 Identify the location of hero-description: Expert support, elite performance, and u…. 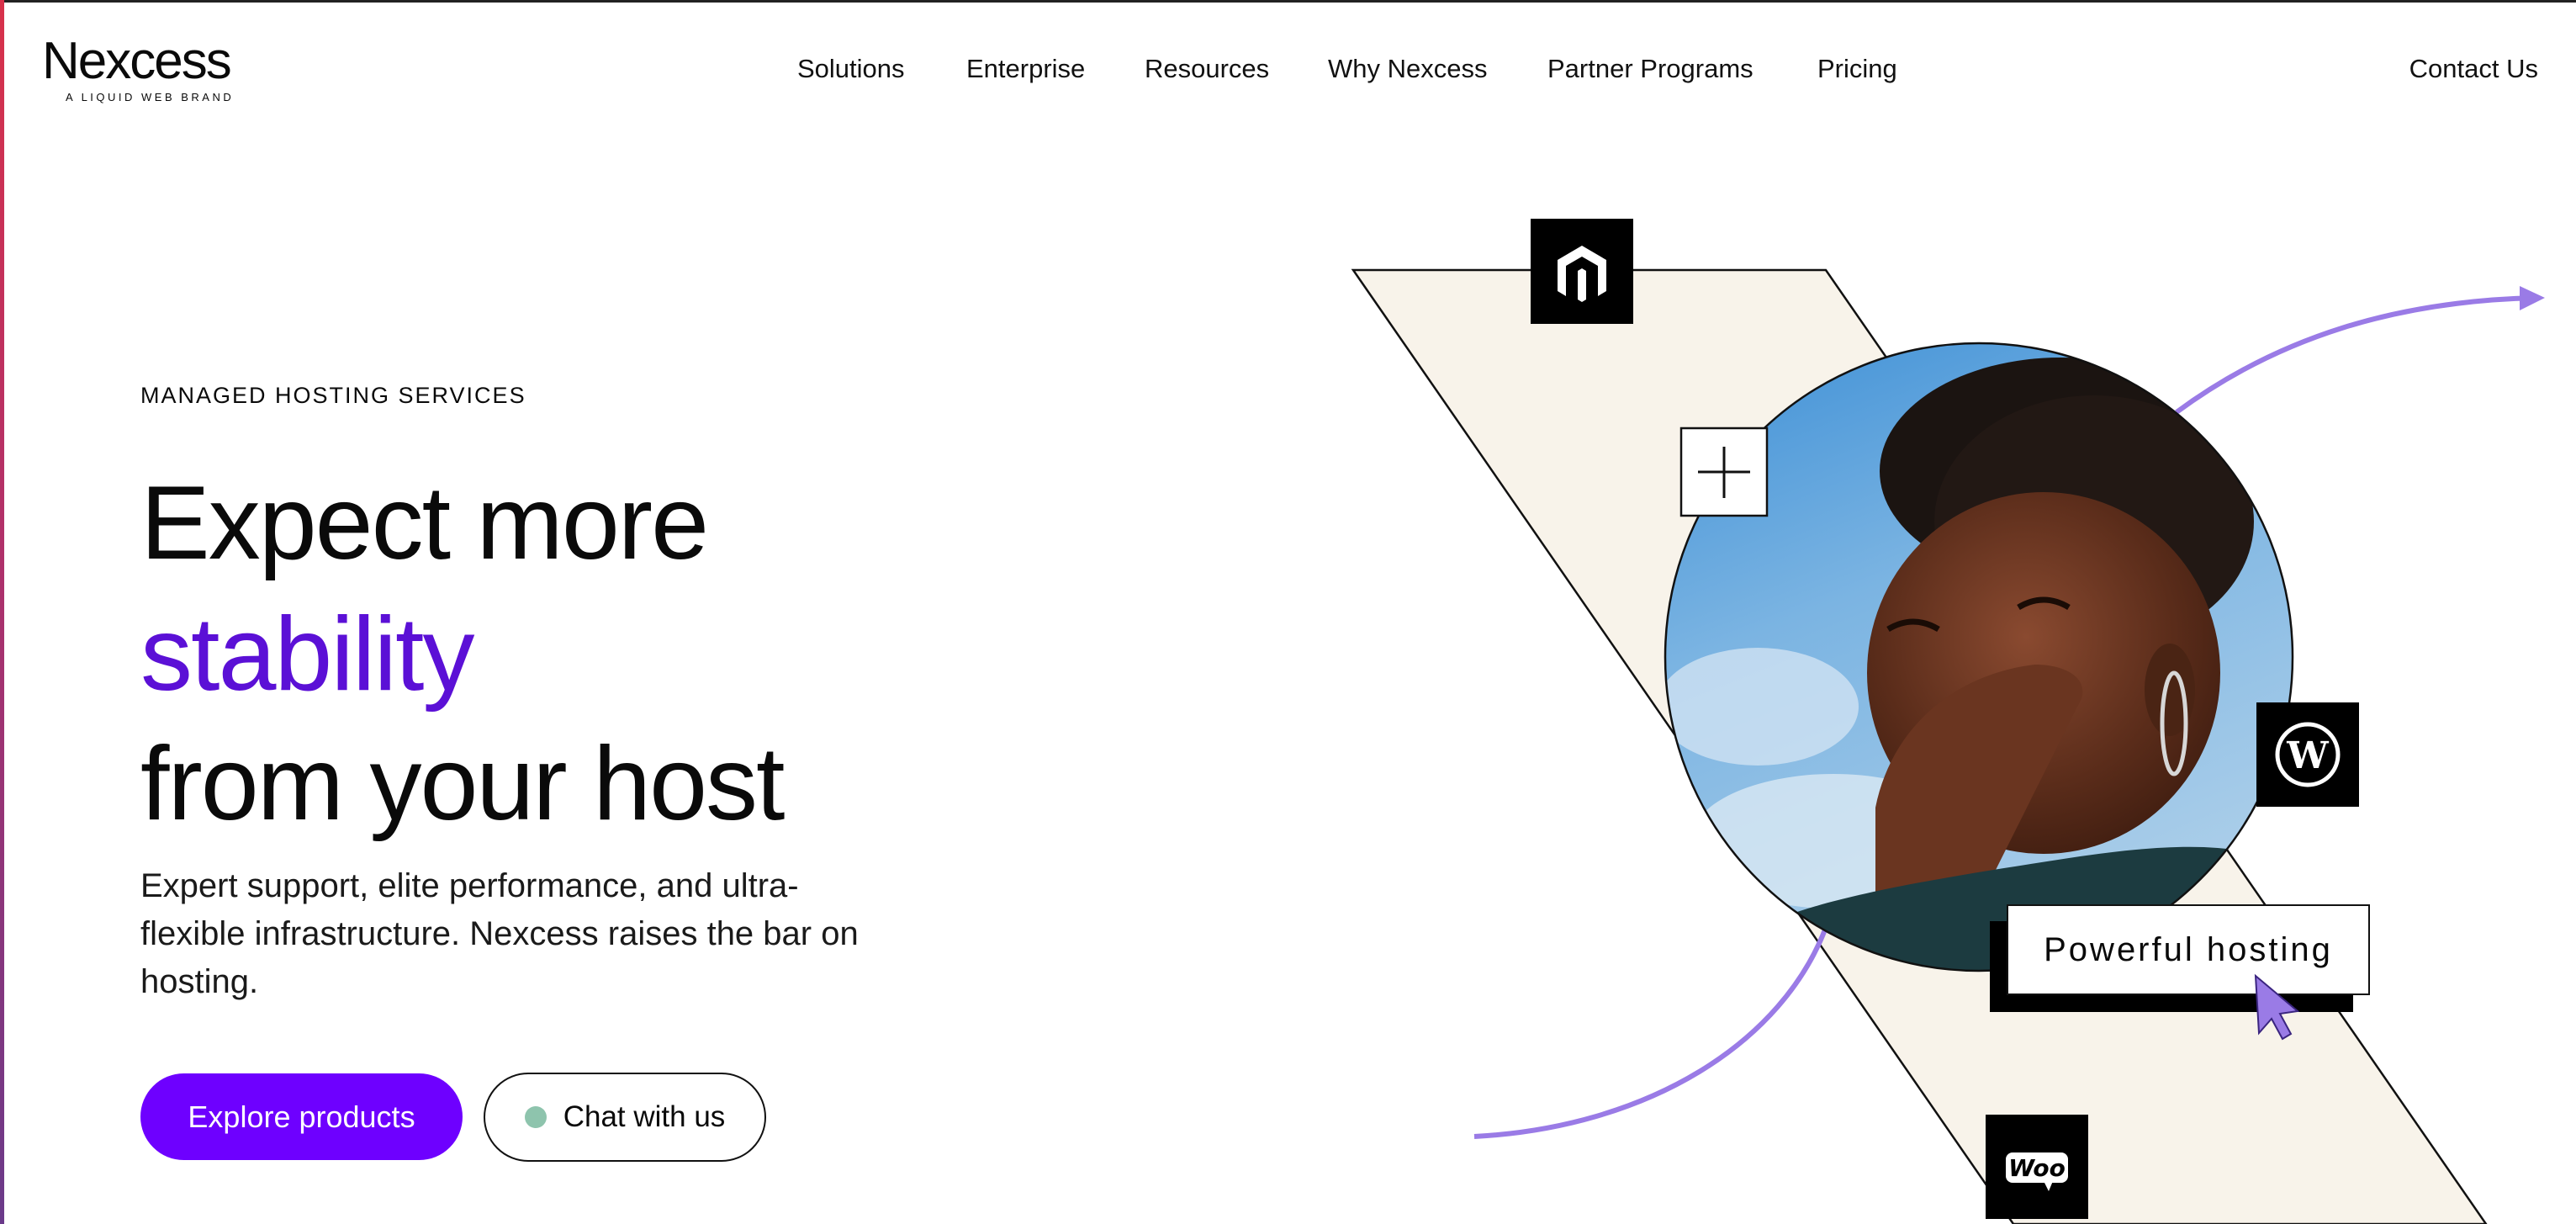
(499, 933).